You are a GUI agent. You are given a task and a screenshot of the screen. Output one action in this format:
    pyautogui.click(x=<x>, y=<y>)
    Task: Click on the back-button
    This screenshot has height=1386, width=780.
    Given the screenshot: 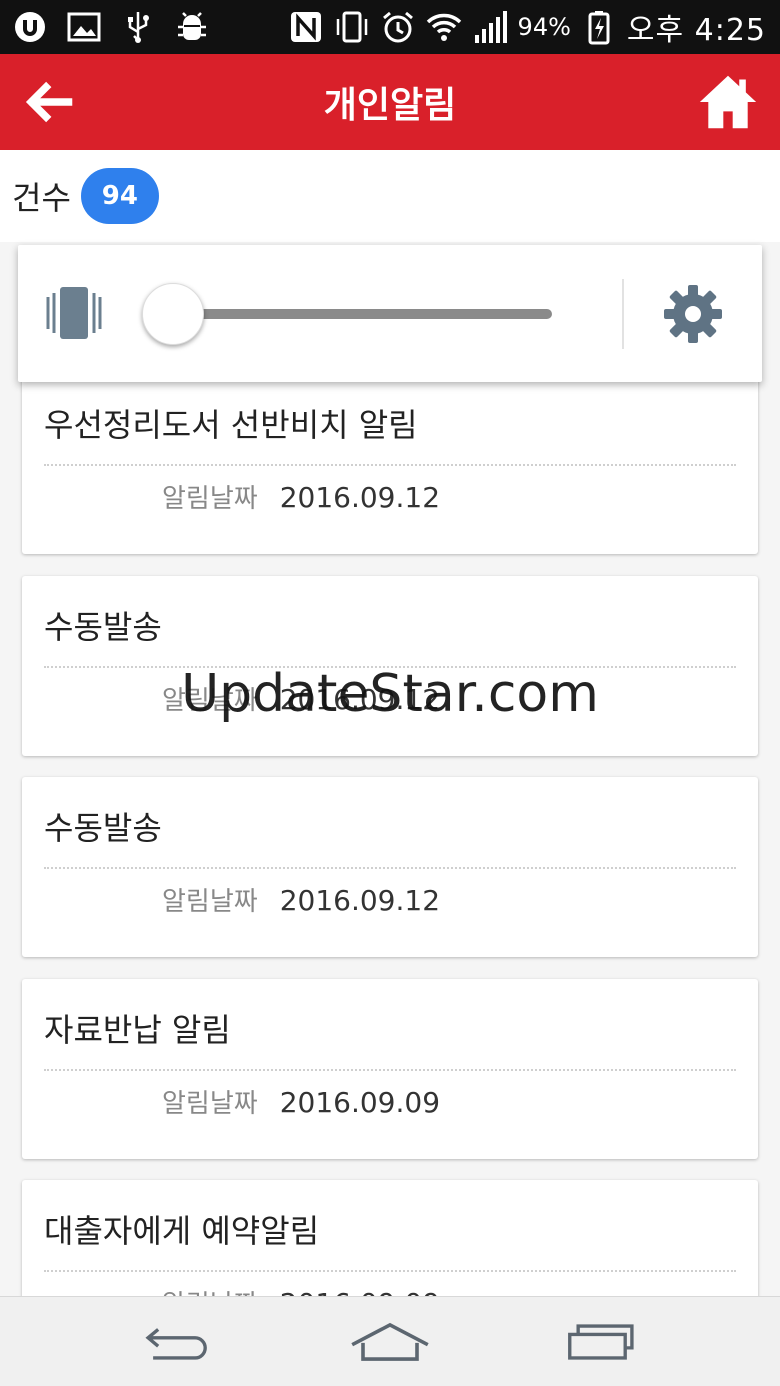 What is the action you would take?
    pyautogui.click(x=48, y=102)
    